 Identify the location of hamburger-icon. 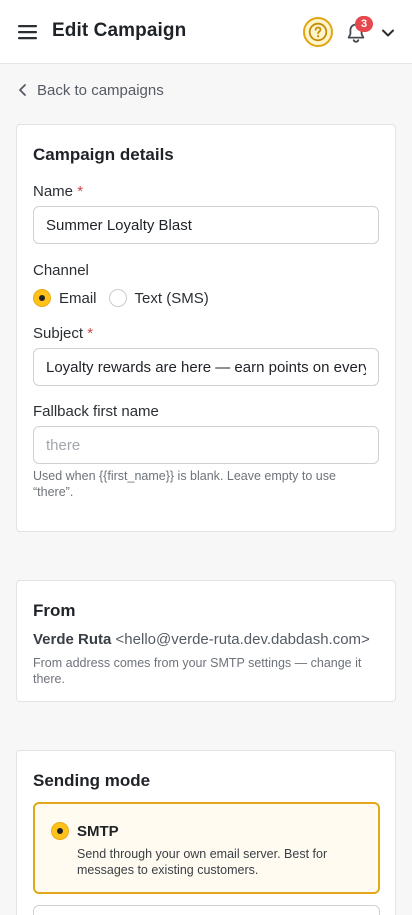
(28, 32).